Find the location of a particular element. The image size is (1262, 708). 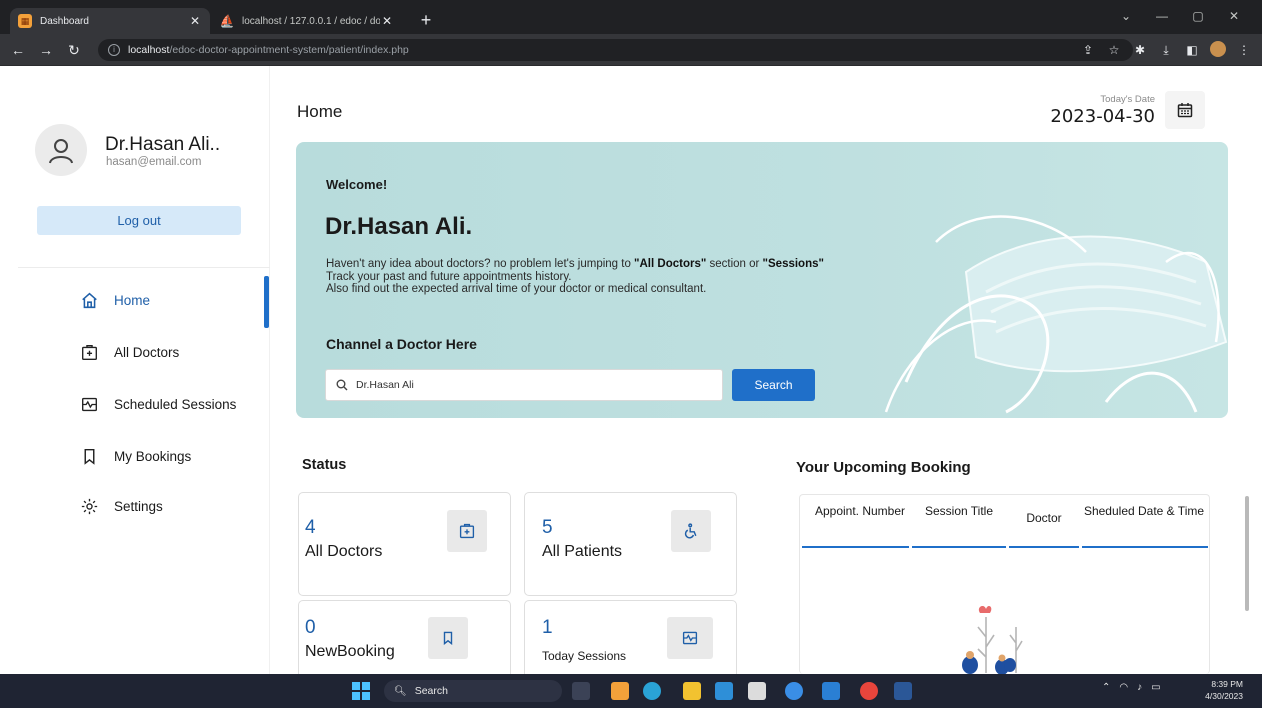

sidebar-item-my-bookings: My Bookings is located at coordinates (135, 456).